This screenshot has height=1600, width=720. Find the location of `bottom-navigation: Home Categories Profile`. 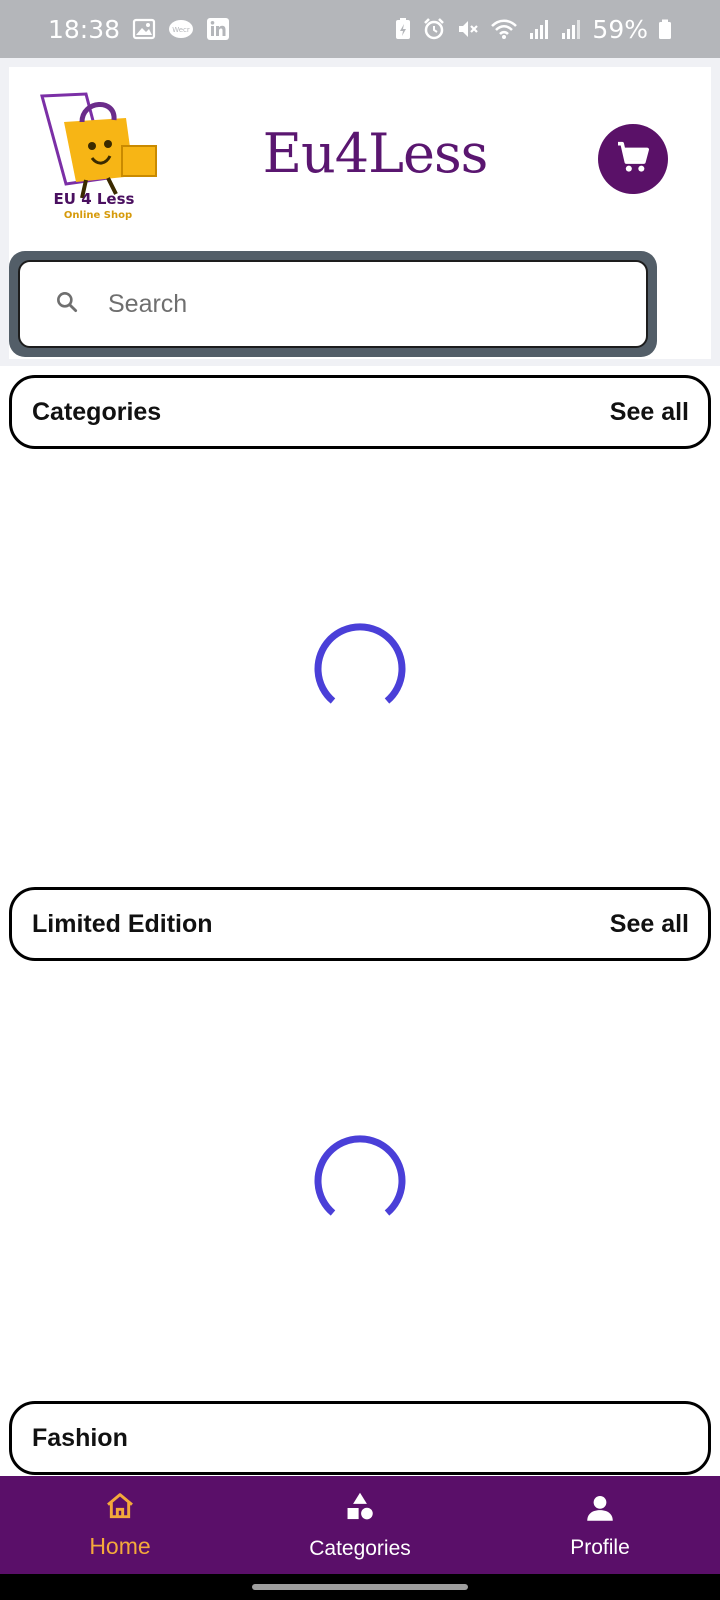

bottom-navigation: Home Categories Profile is located at coordinates (360, 1525).